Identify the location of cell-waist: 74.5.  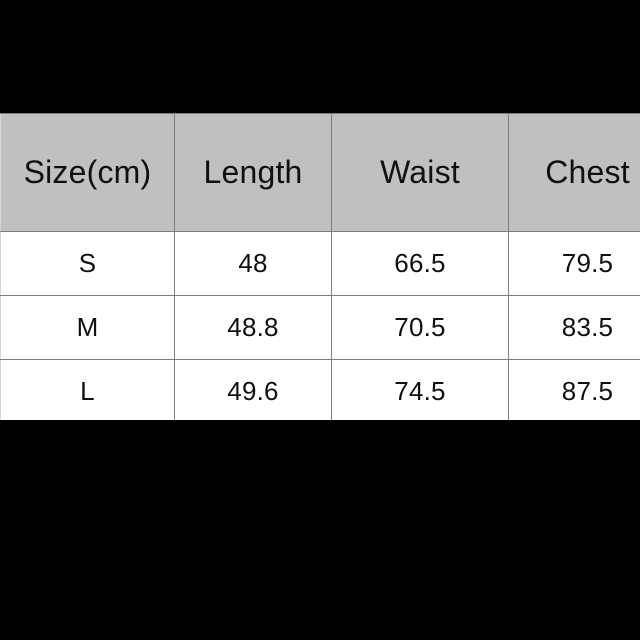
(420, 389).